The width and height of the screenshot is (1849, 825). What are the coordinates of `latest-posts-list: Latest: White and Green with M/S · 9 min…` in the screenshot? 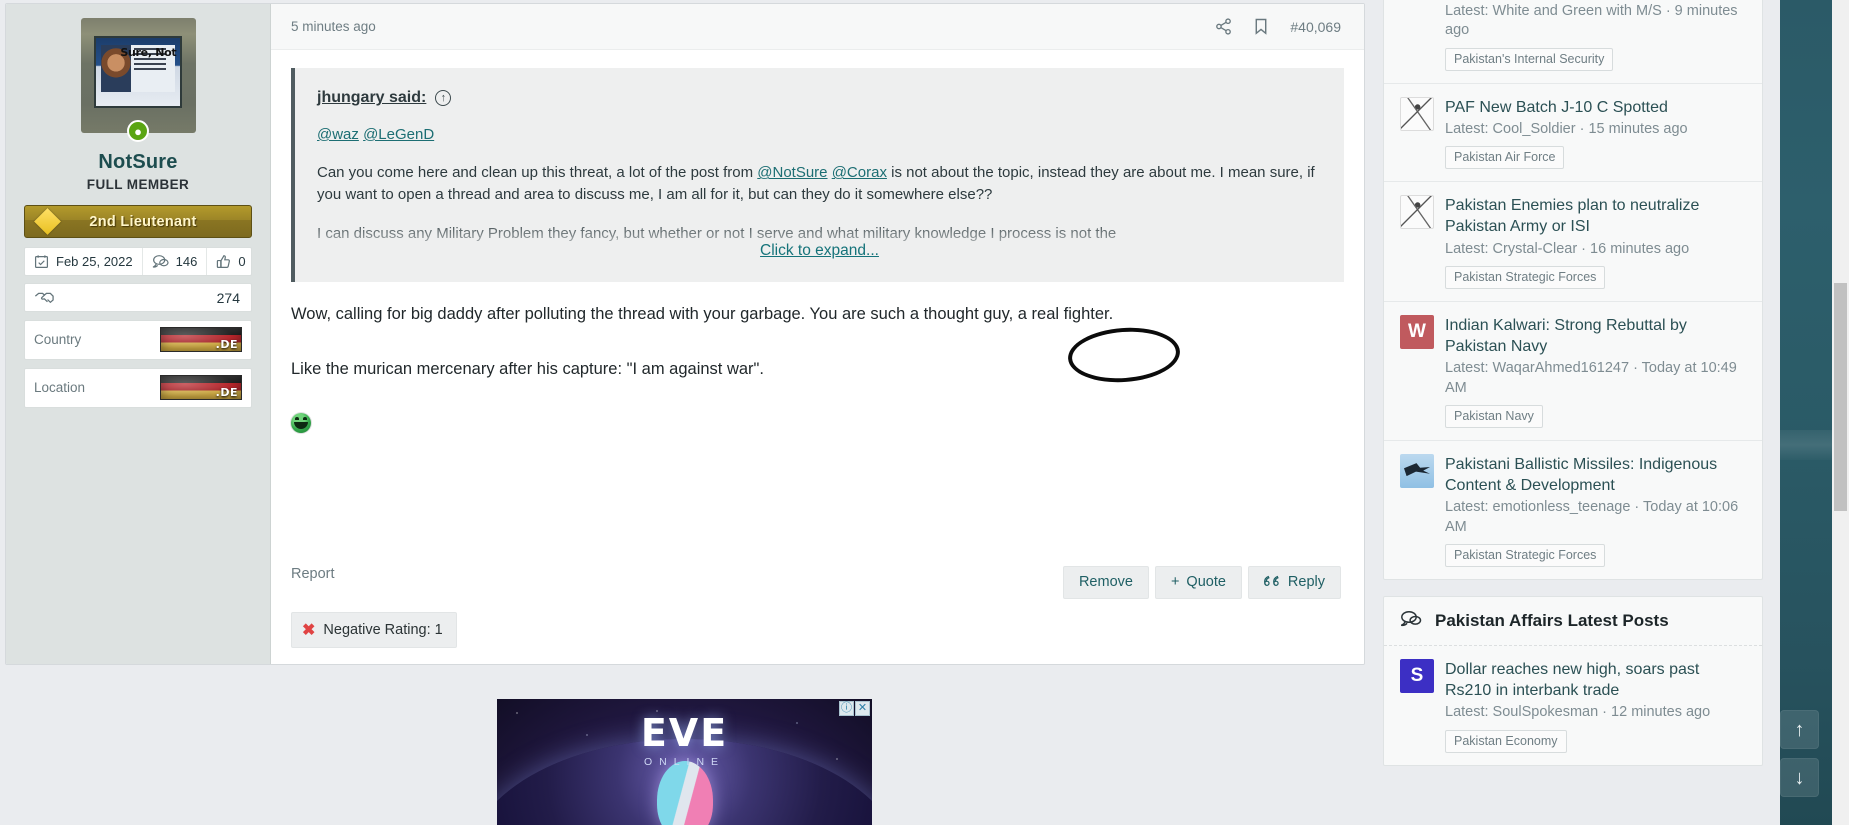 It's located at (1573, 289).